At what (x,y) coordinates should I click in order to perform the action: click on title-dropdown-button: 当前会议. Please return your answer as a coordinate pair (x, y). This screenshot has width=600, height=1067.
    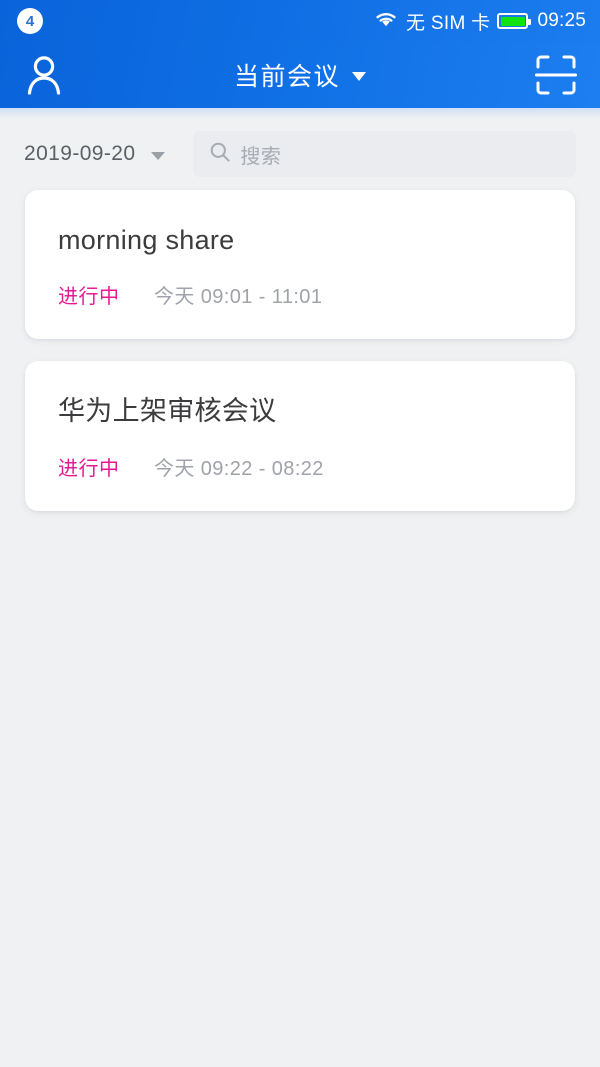
    Looking at the image, I should click on (300, 75).